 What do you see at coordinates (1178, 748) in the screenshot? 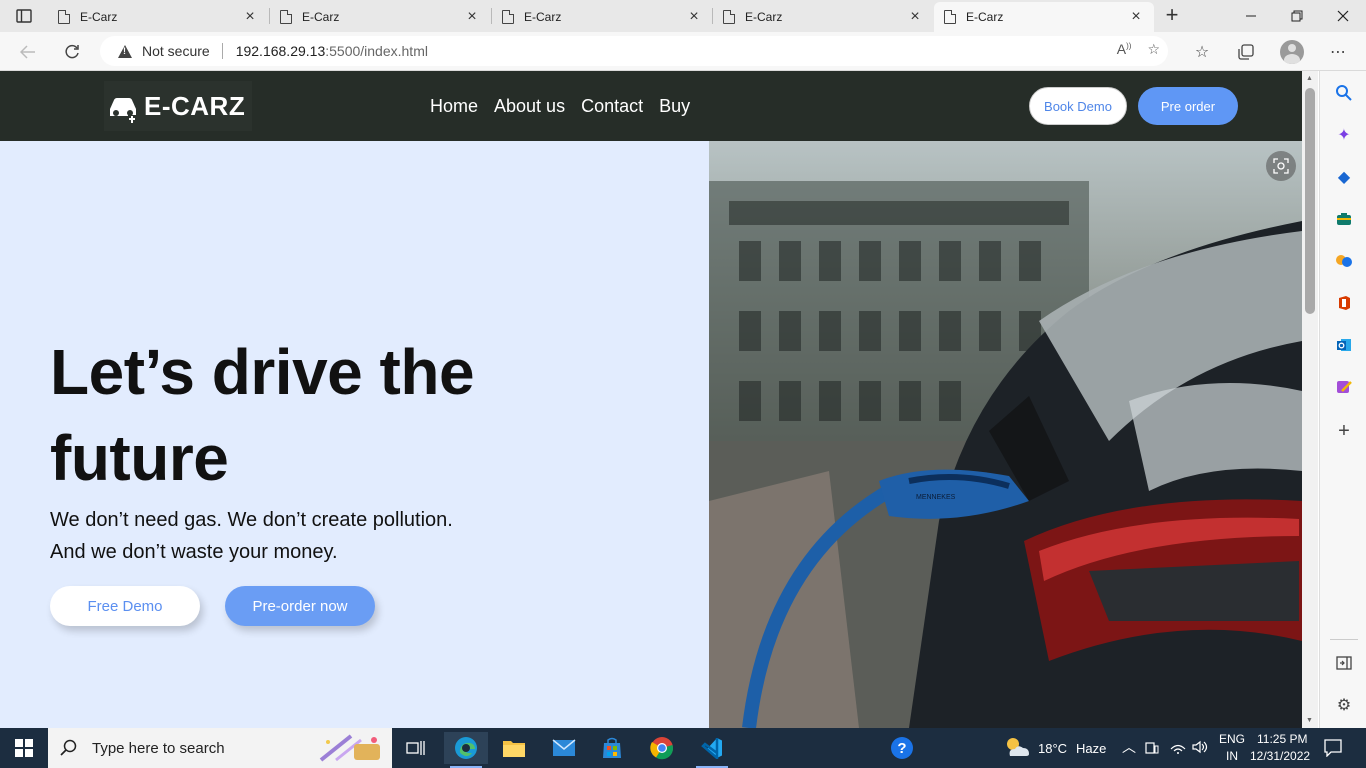
I see `wifi-icon` at bounding box center [1178, 748].